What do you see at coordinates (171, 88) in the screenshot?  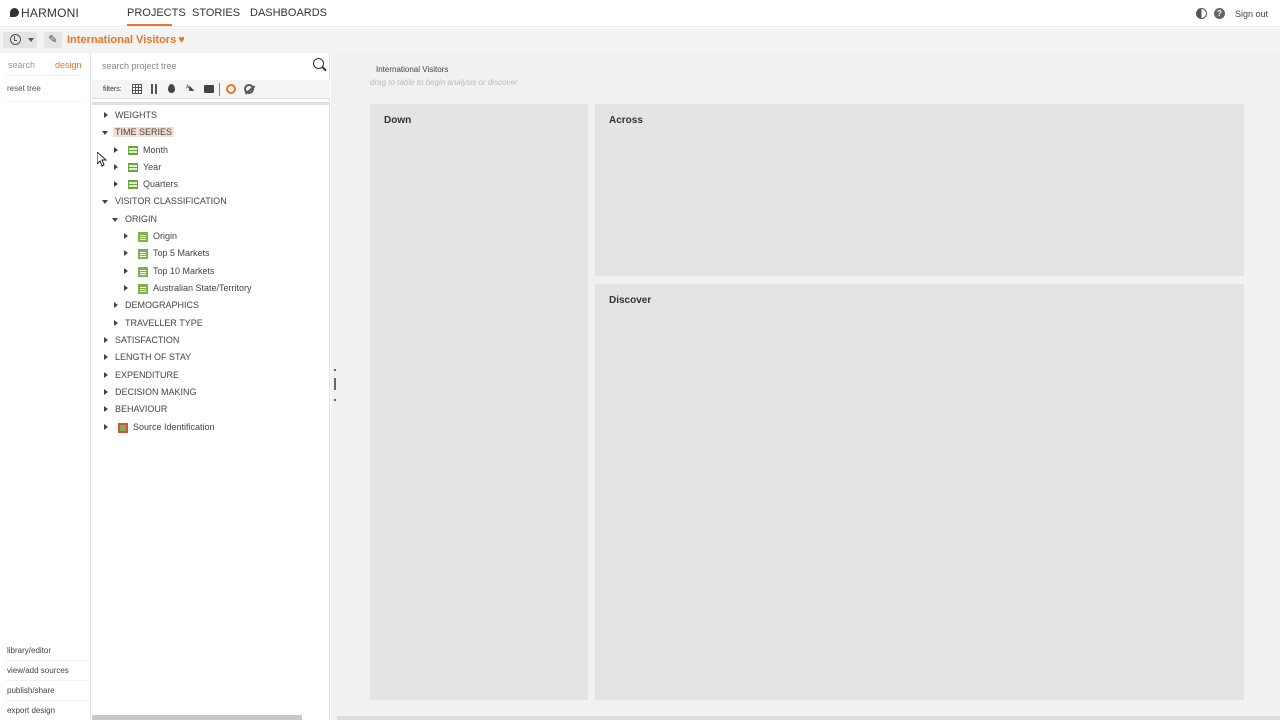 I see `location-filter-icon` at bounding box center [171, 88].